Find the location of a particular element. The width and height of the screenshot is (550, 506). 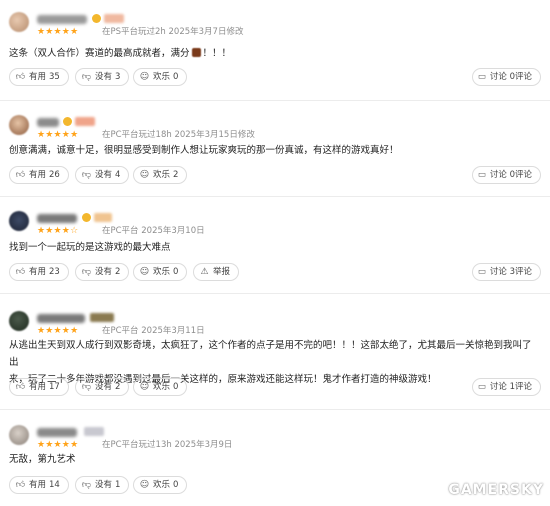

rating-stars: ★★★★☆ is located at coordinates (58, 231).